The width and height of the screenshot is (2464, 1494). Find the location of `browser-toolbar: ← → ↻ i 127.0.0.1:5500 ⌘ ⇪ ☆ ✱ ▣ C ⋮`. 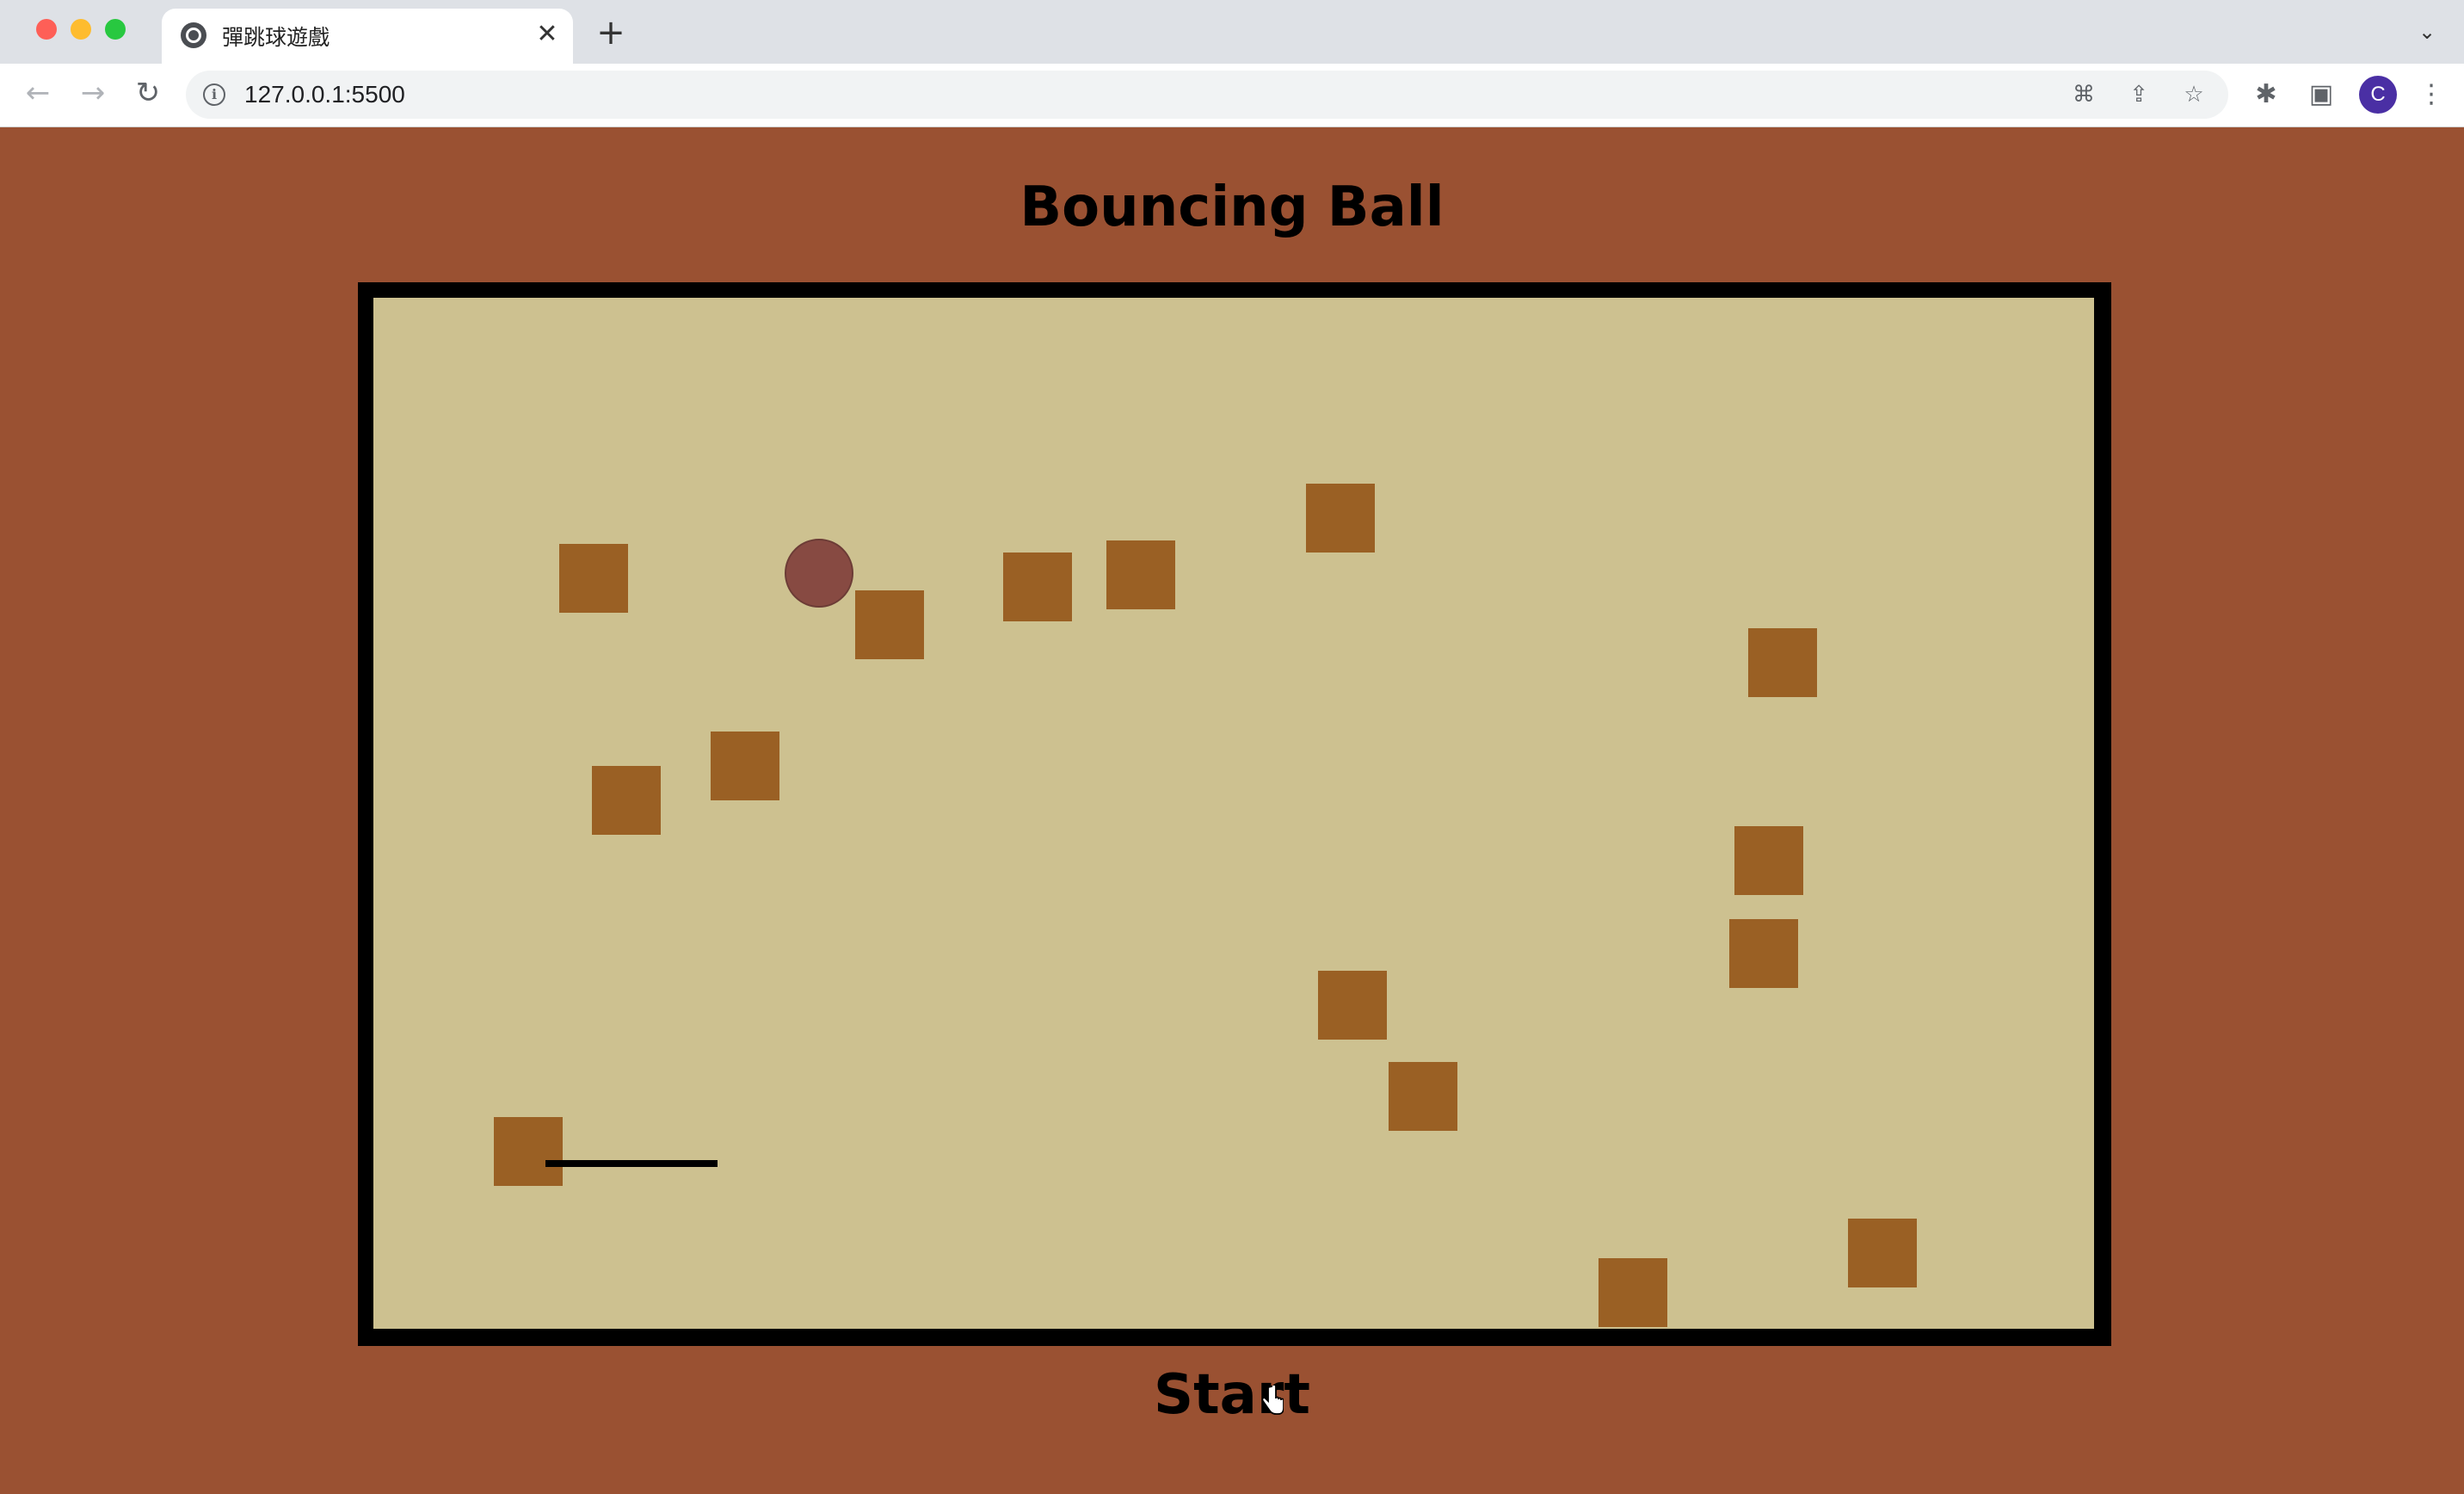

browser-toolbar: ← → ↻ i 127.0.0.1:5500 ⌘ ⇪ ☆ ✱ ▣ C ⋮ is located at coordinates (1232, 95).